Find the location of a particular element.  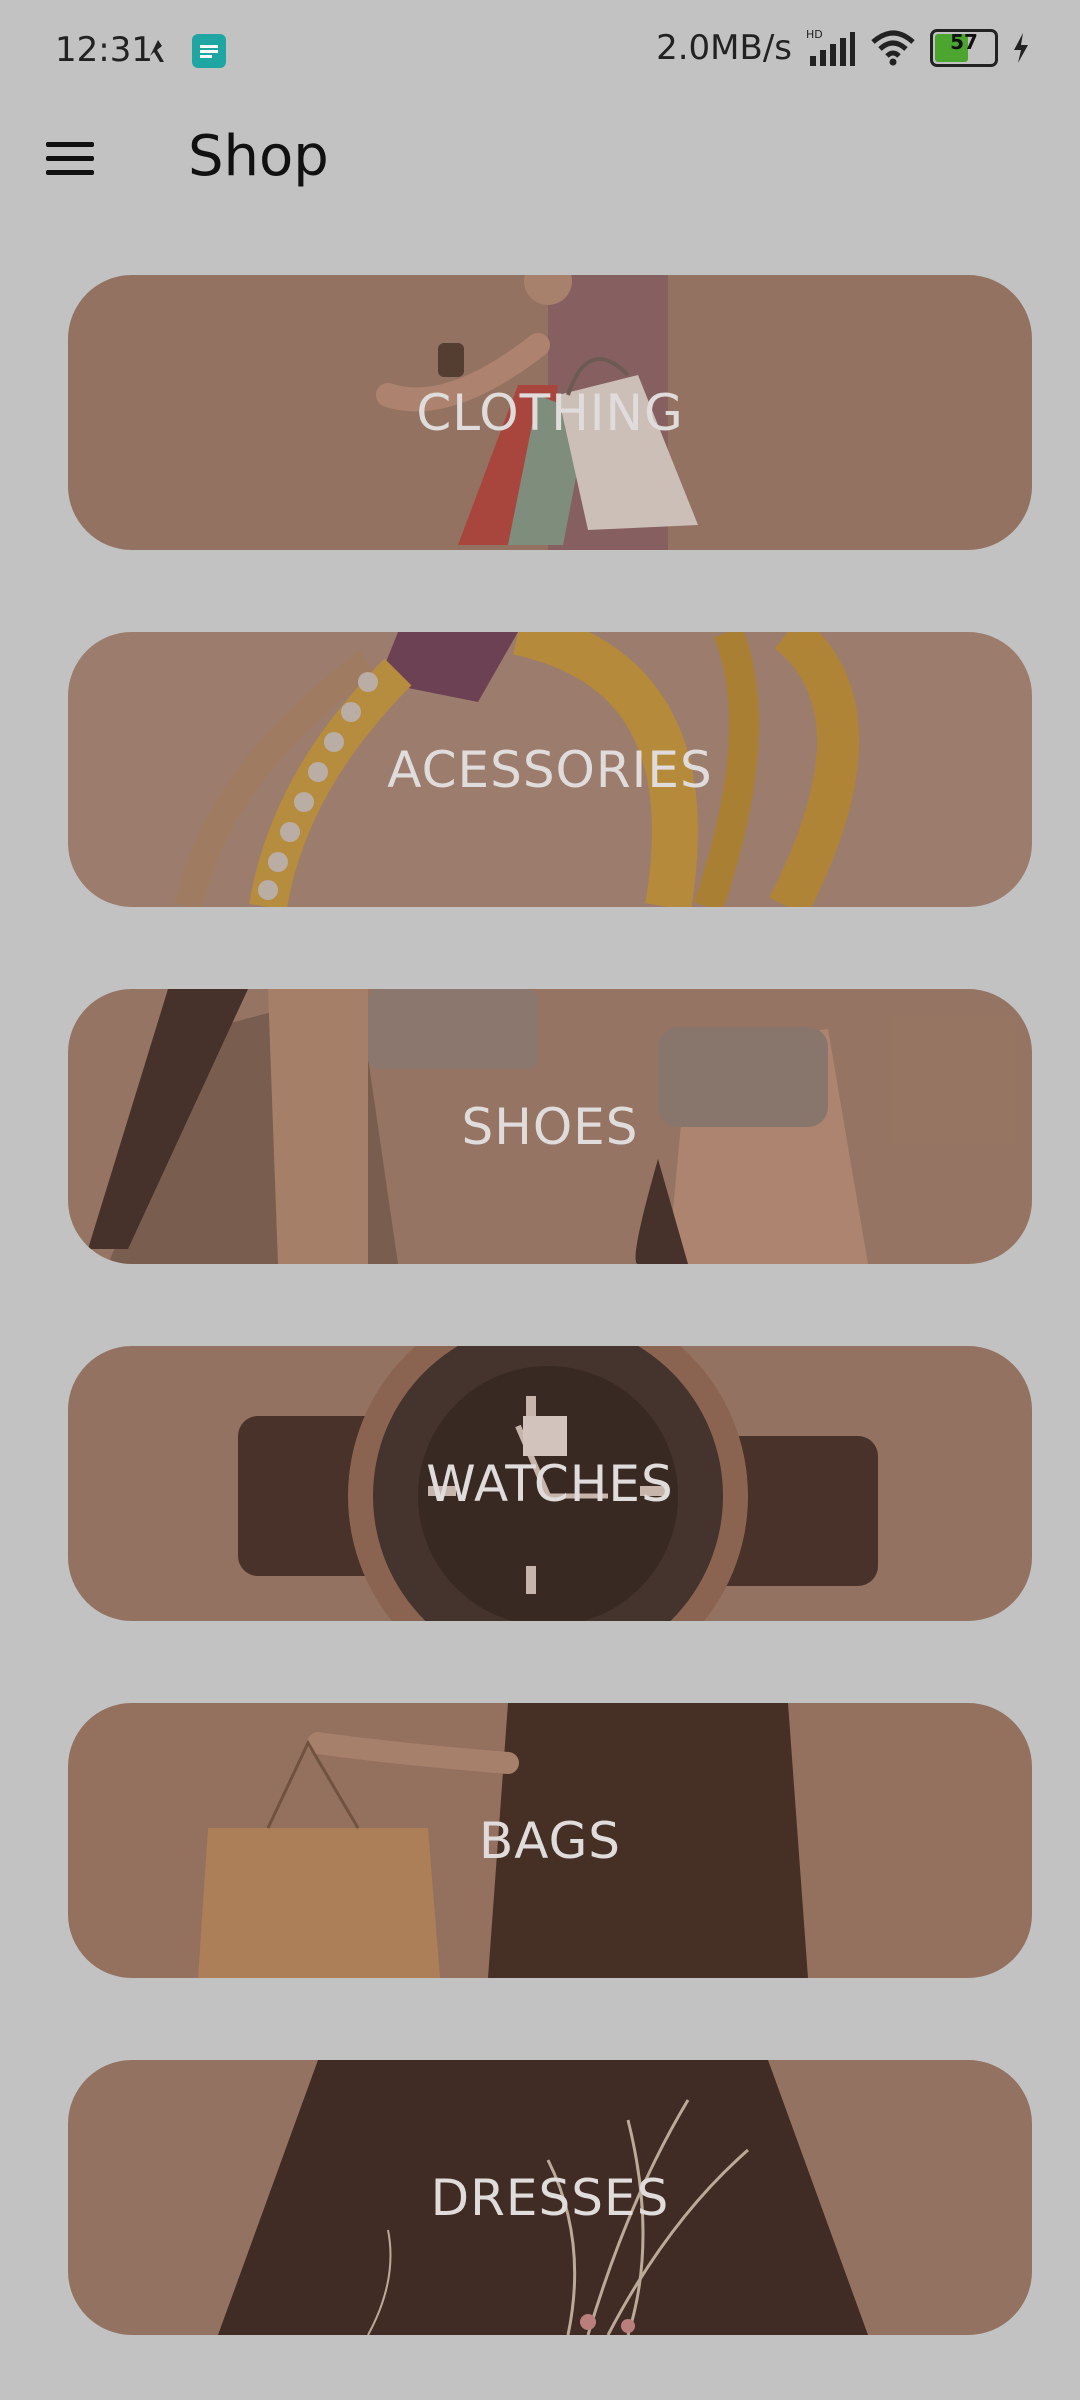

category-label: ACESSORIES is located at coordinates (550, 769).